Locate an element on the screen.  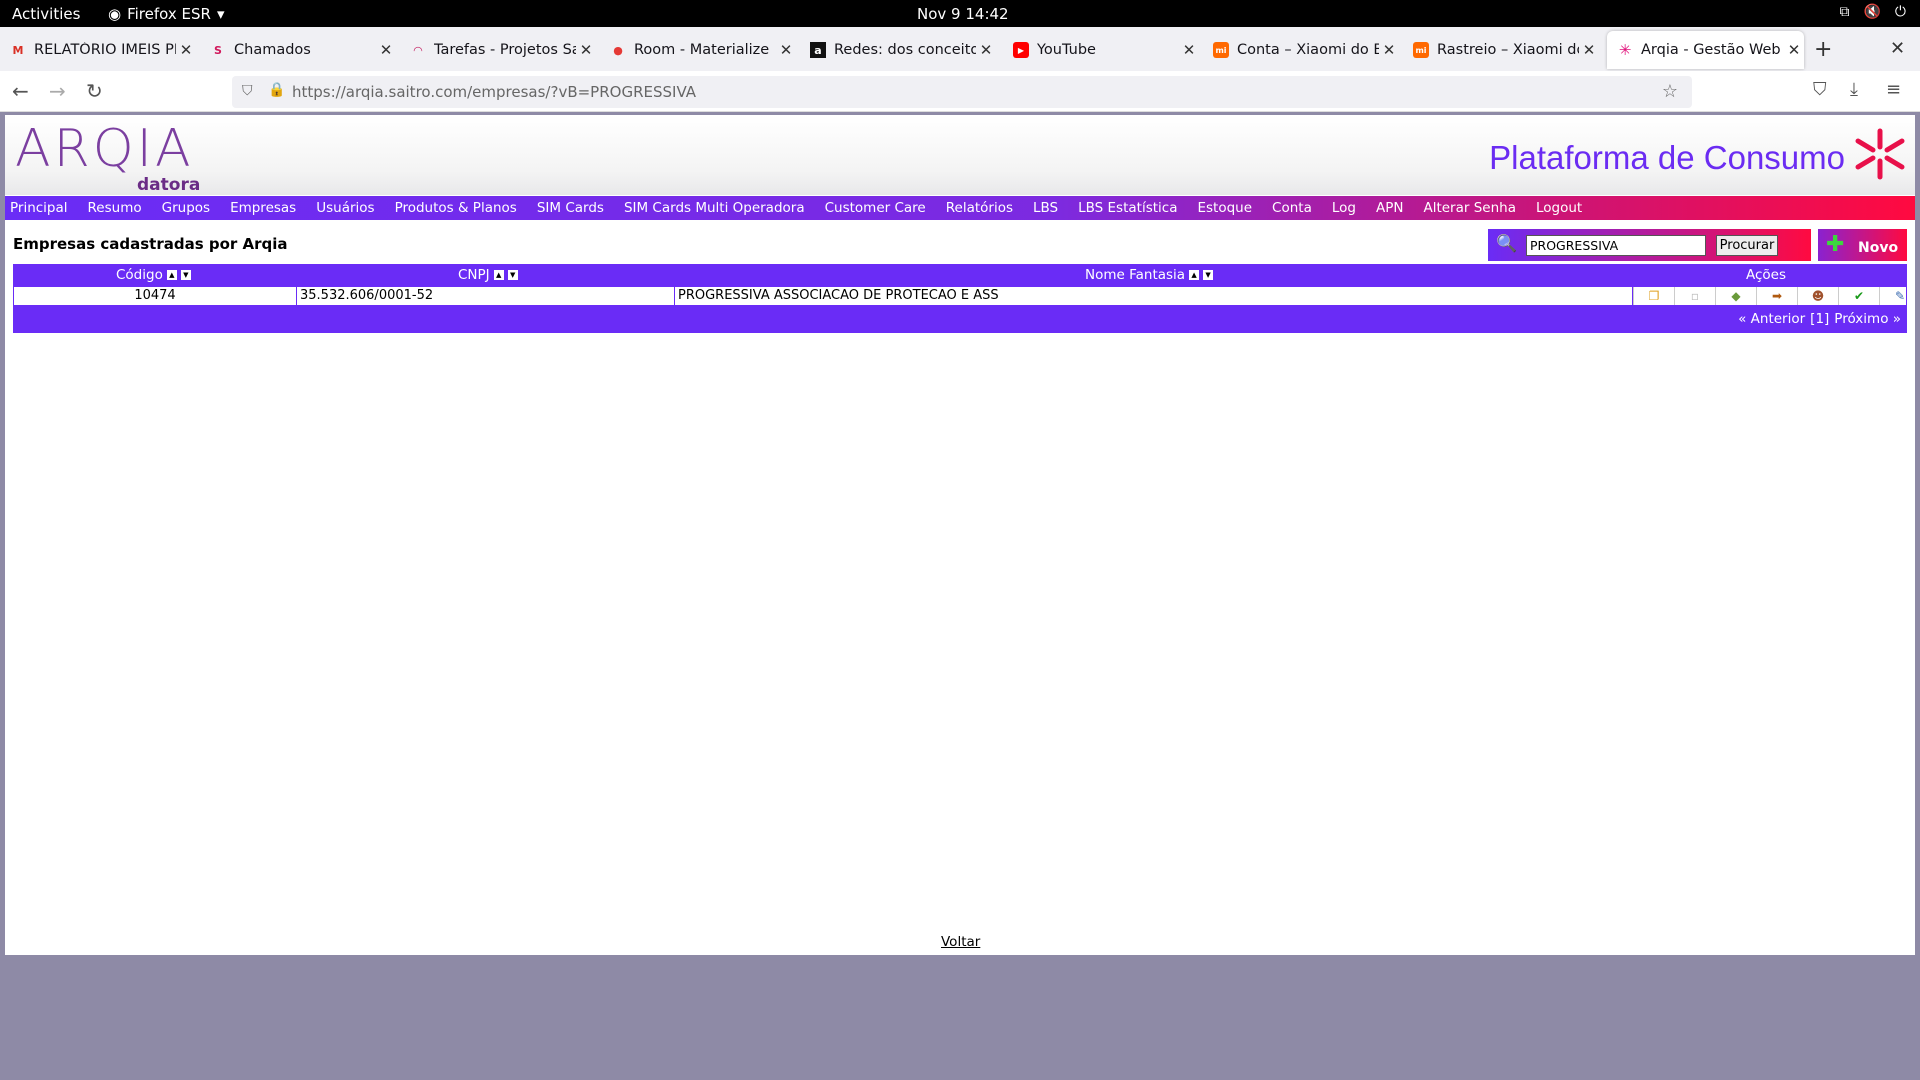
pager-current: [1] is located at coordinates (1819, 319).